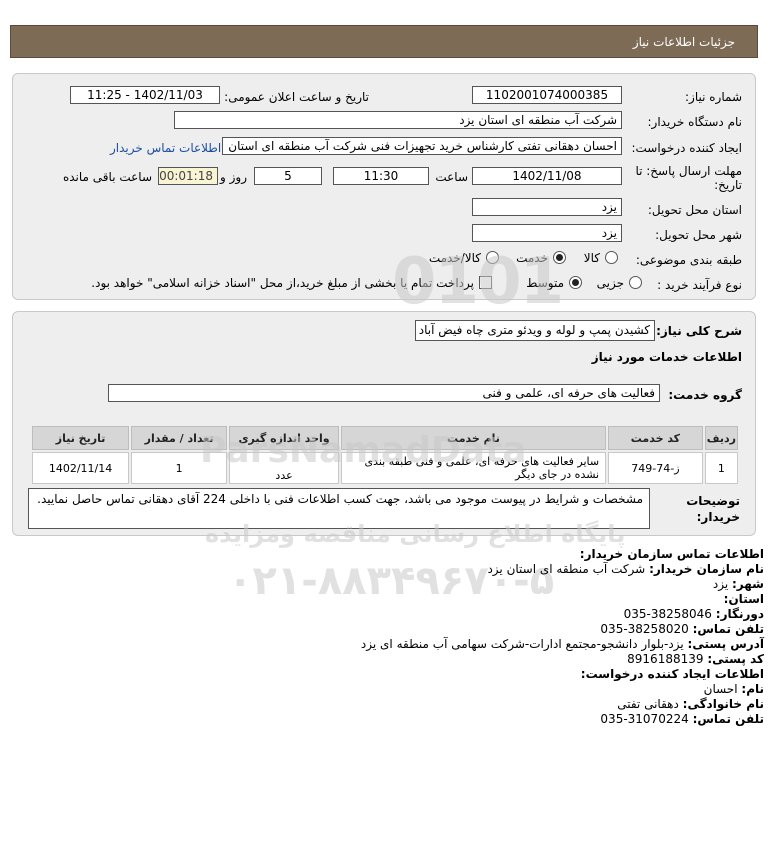 Image resolution: width=770 pixels, height=845 pixels. Describe the element at coordinates (384, 393) in the screenshot. I see `service-group-field: فعالیت های حرفه ای، علمی و فنی` at that location.